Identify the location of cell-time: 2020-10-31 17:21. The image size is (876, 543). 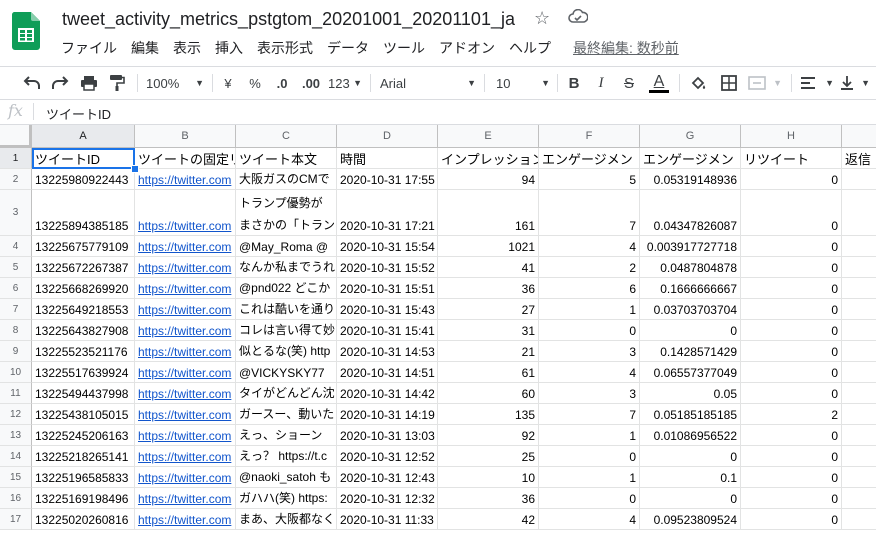
(387, 213).